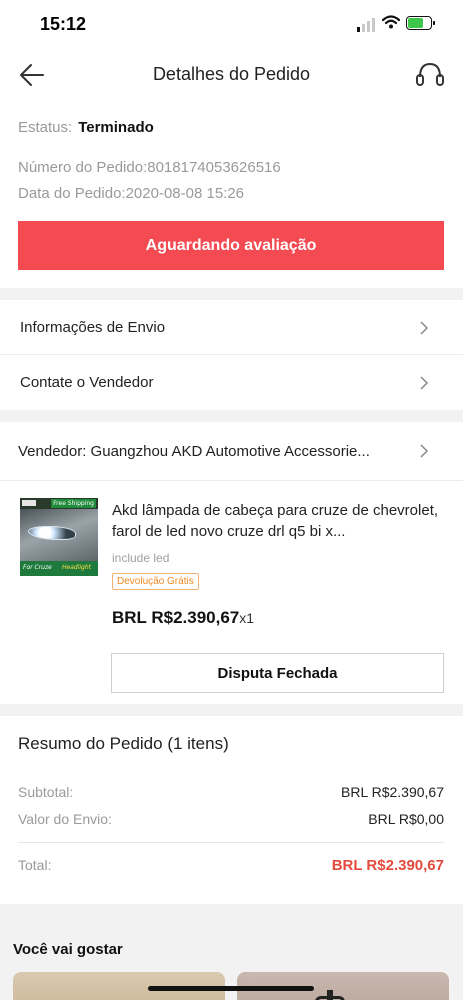  Describe the element at coordinates (63, 24) in the screenshot. I see `status-time: 15:12` at that location.